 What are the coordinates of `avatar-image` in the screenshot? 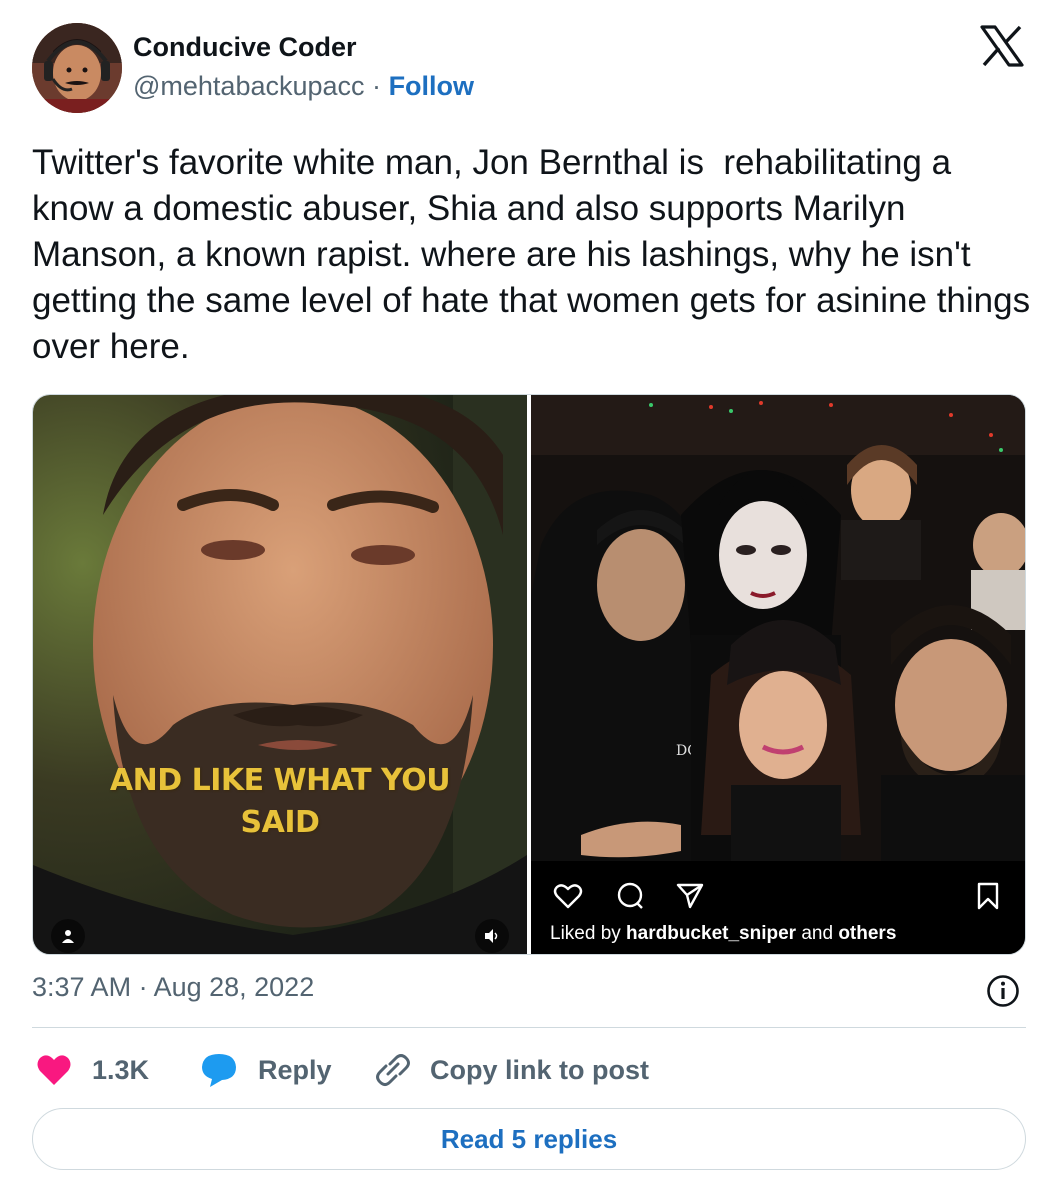 It's located at (77, 68).